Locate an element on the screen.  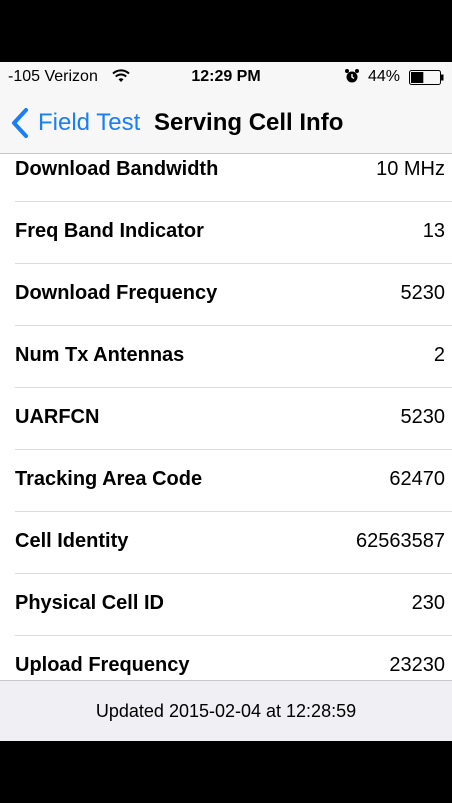
alarm-icon is located at coordinates (352, 76).